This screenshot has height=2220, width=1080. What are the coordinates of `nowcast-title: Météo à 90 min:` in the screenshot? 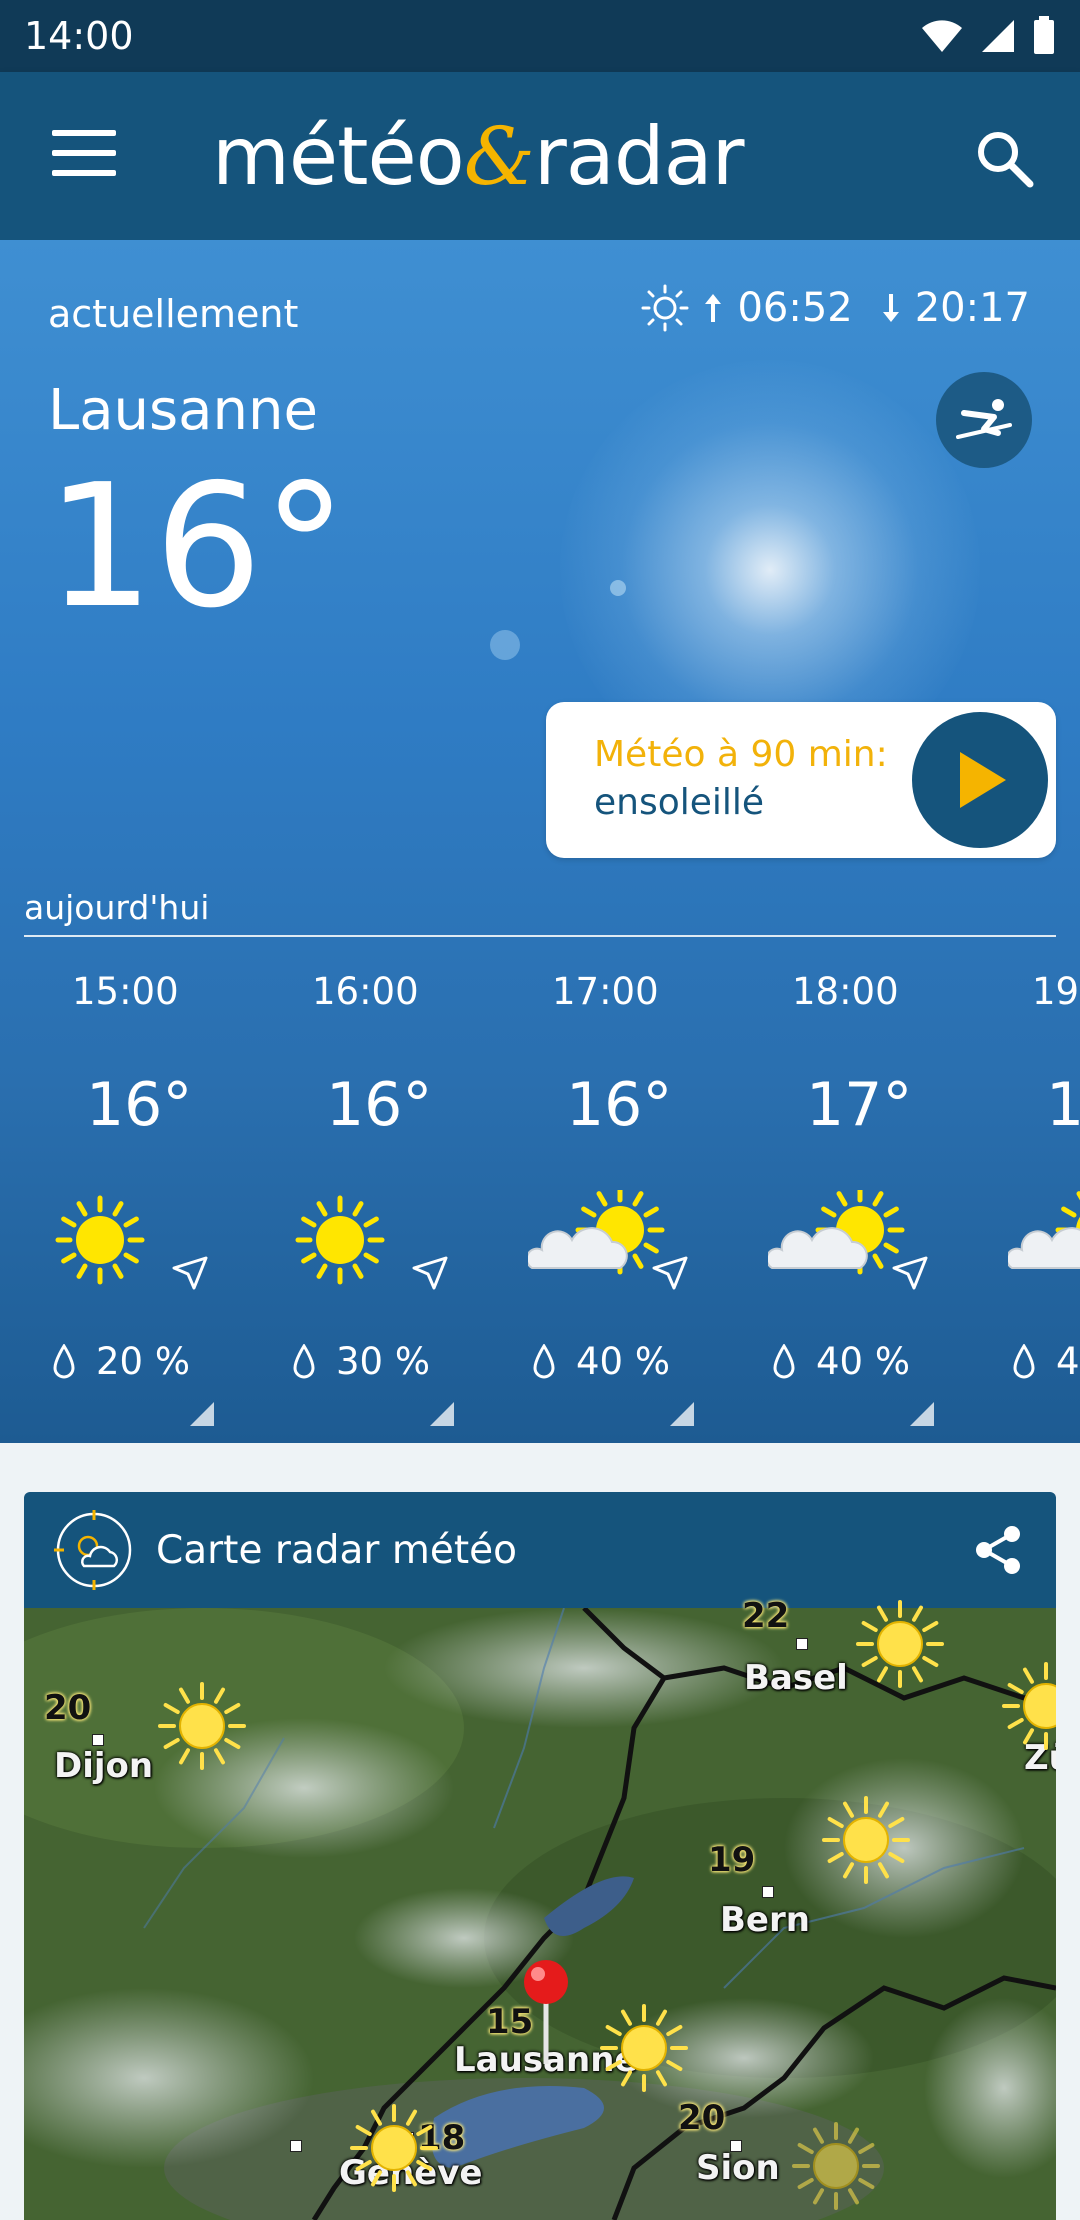 It's located at (741, 754).